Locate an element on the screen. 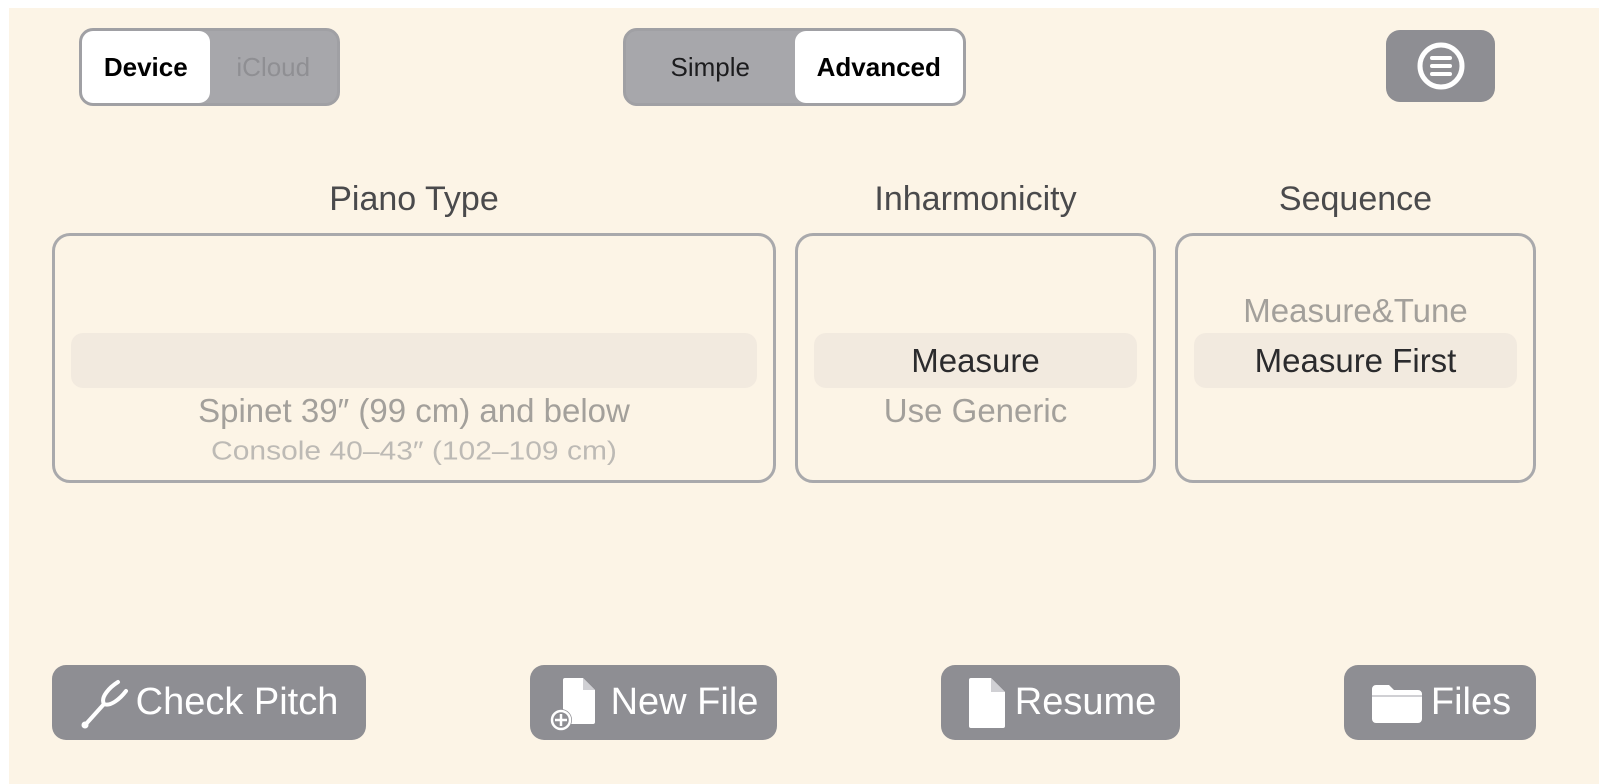 This screenshot has width=1599, height=784. picker-selected-row: Measure is located at coordinates (975, 361).